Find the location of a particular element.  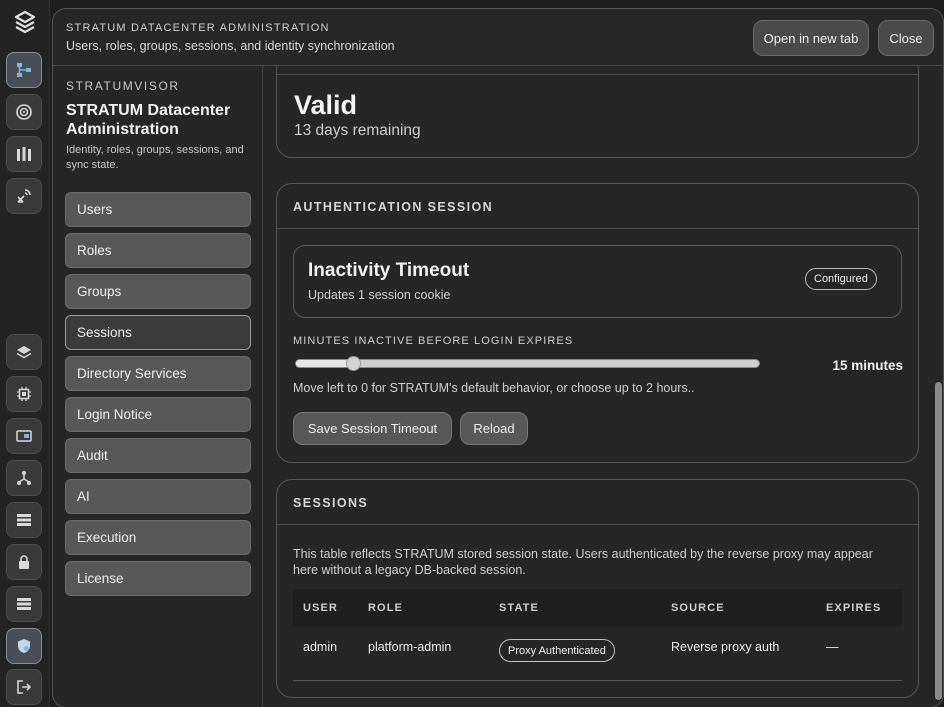

configured-badge: Configured is located at coordinates (841, 279).